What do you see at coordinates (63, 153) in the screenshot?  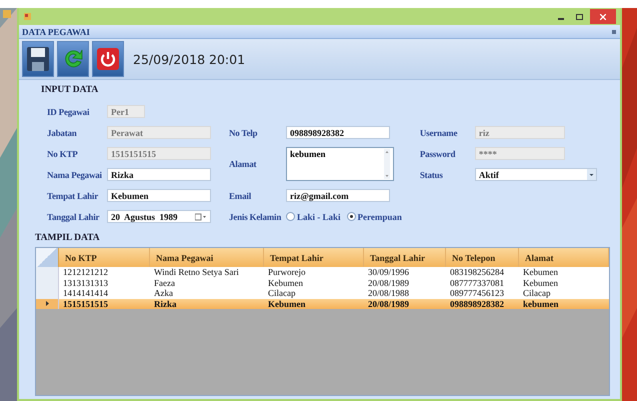 I see `field-label: No KTP` at bounding box center [63, 153].